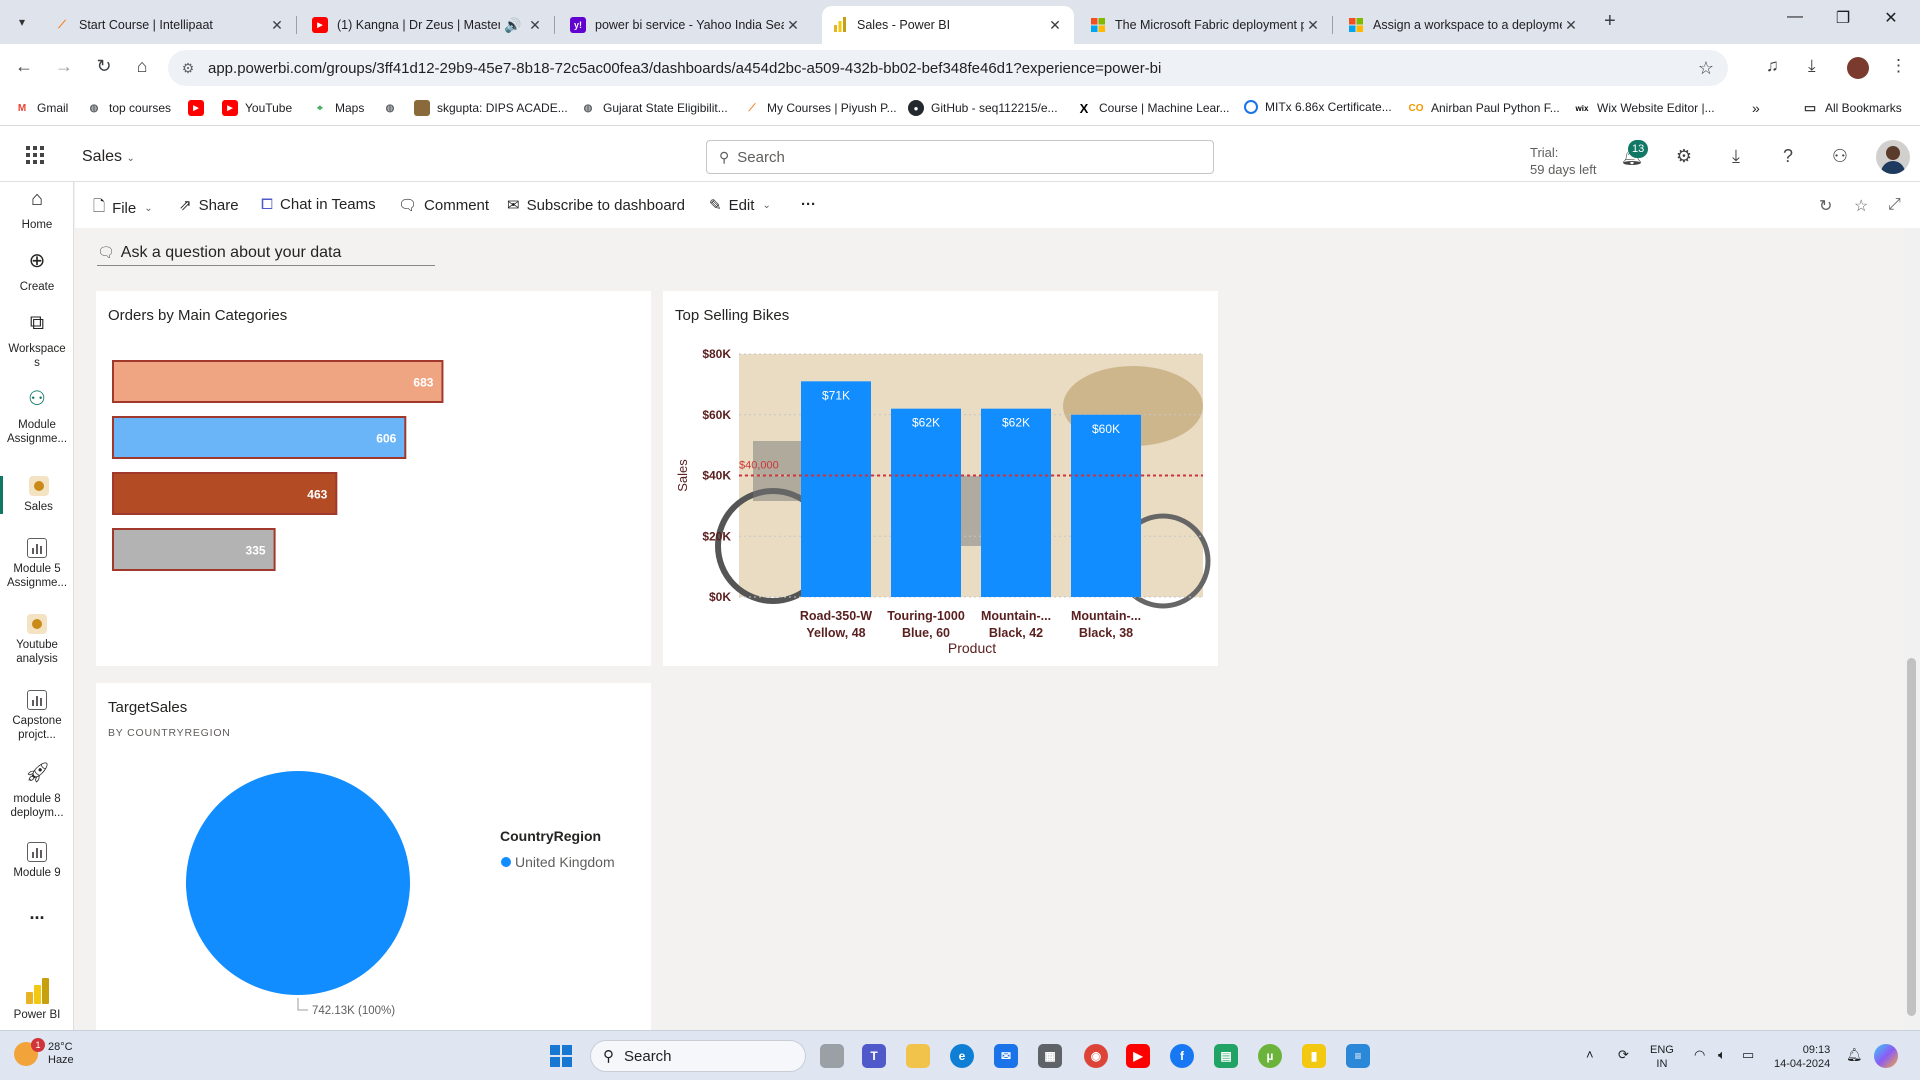  I want to click on trial-status: Trial: 59 days left, so click(1563, 161).